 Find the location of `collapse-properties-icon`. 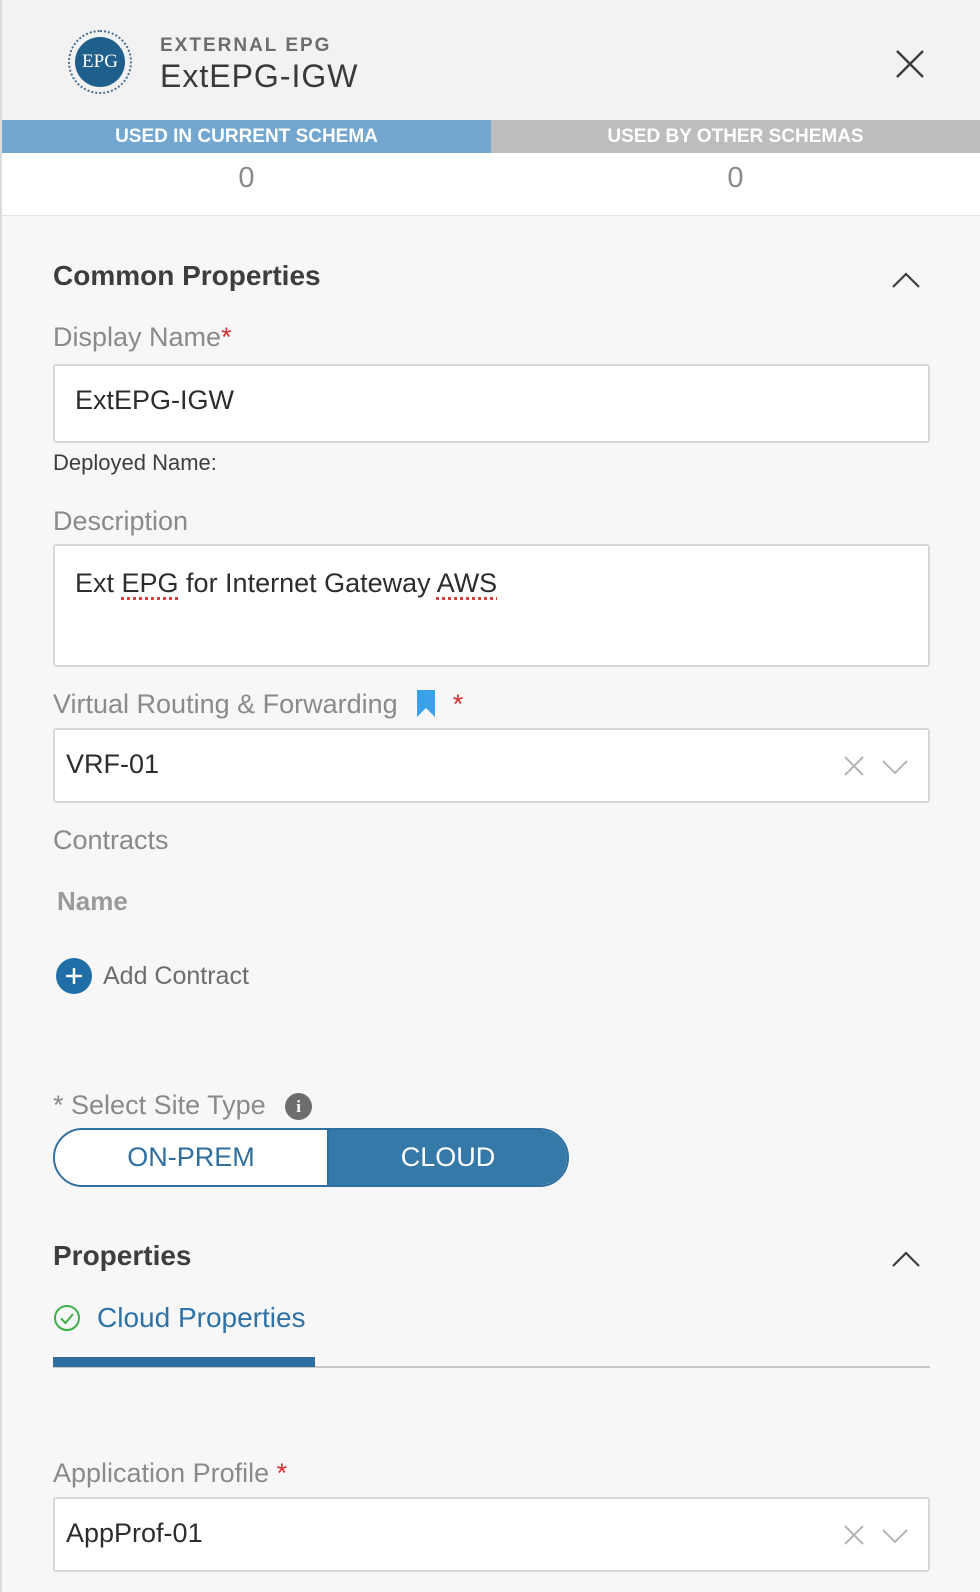

collapse-properties-icon is located at coordinates (906, 1259).